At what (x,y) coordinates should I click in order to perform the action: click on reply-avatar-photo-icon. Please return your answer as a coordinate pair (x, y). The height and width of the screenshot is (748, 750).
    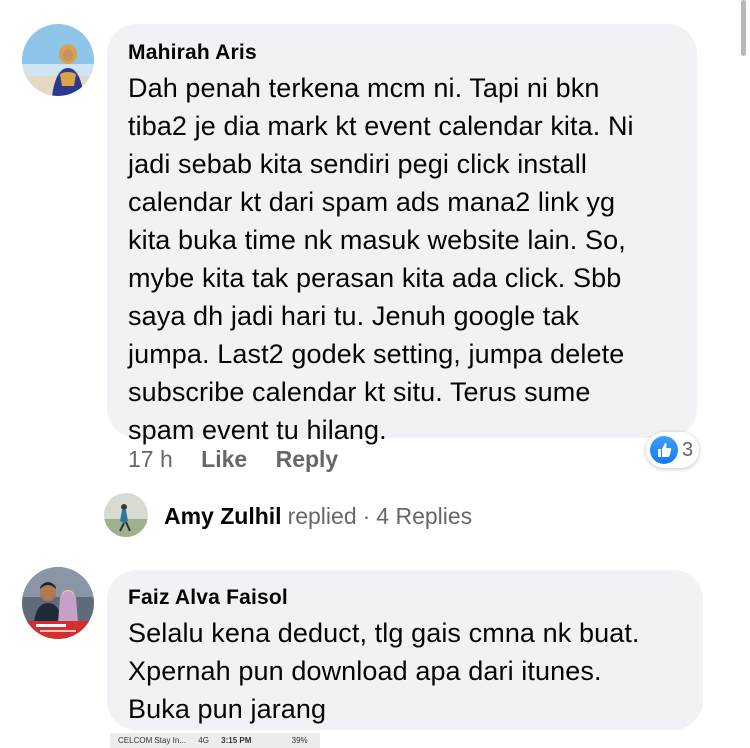
    Looking at the image, I should click on (126, 515).